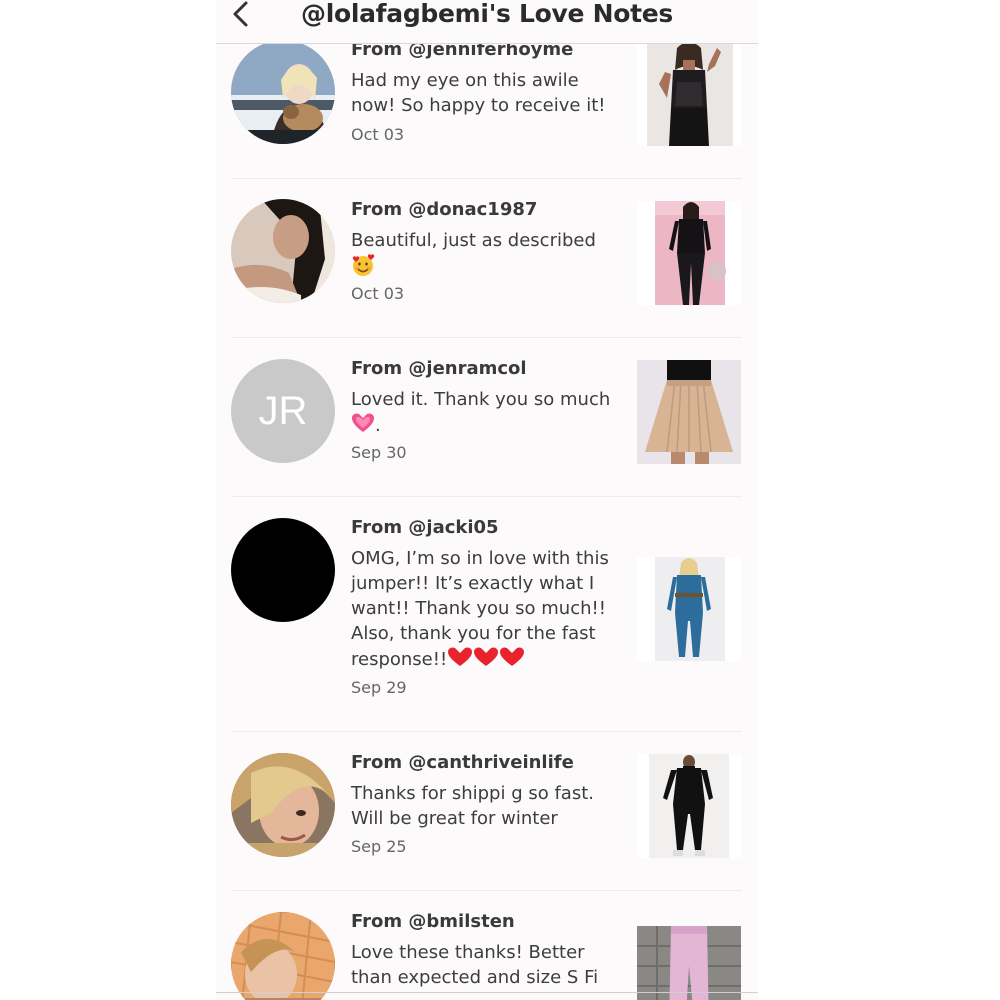  Describe the element at coordinates (482, 256) in the screenshot. I see `note-message: Beautiful, just as described` at that location.